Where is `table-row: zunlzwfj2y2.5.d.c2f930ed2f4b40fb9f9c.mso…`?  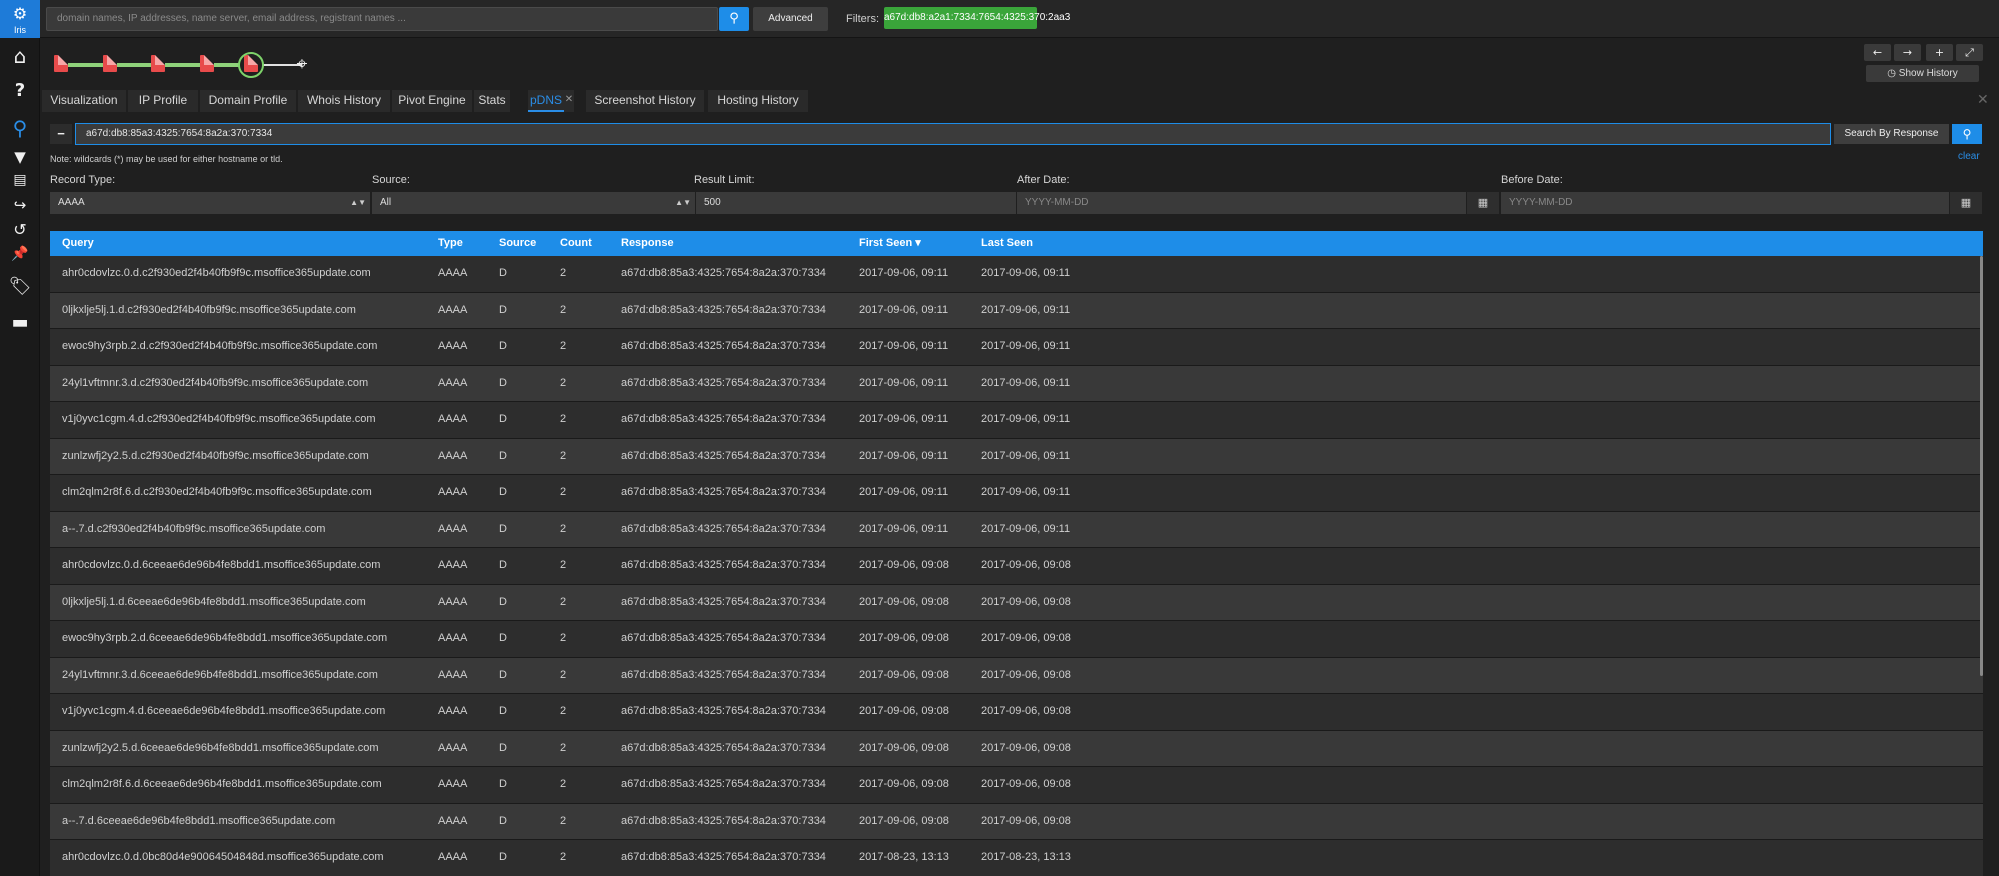
table-row: zunlzwfj2y2.5.d.c2f930ed2f4b40fb9f9c.mso… is located at coordinates (1016, 456).